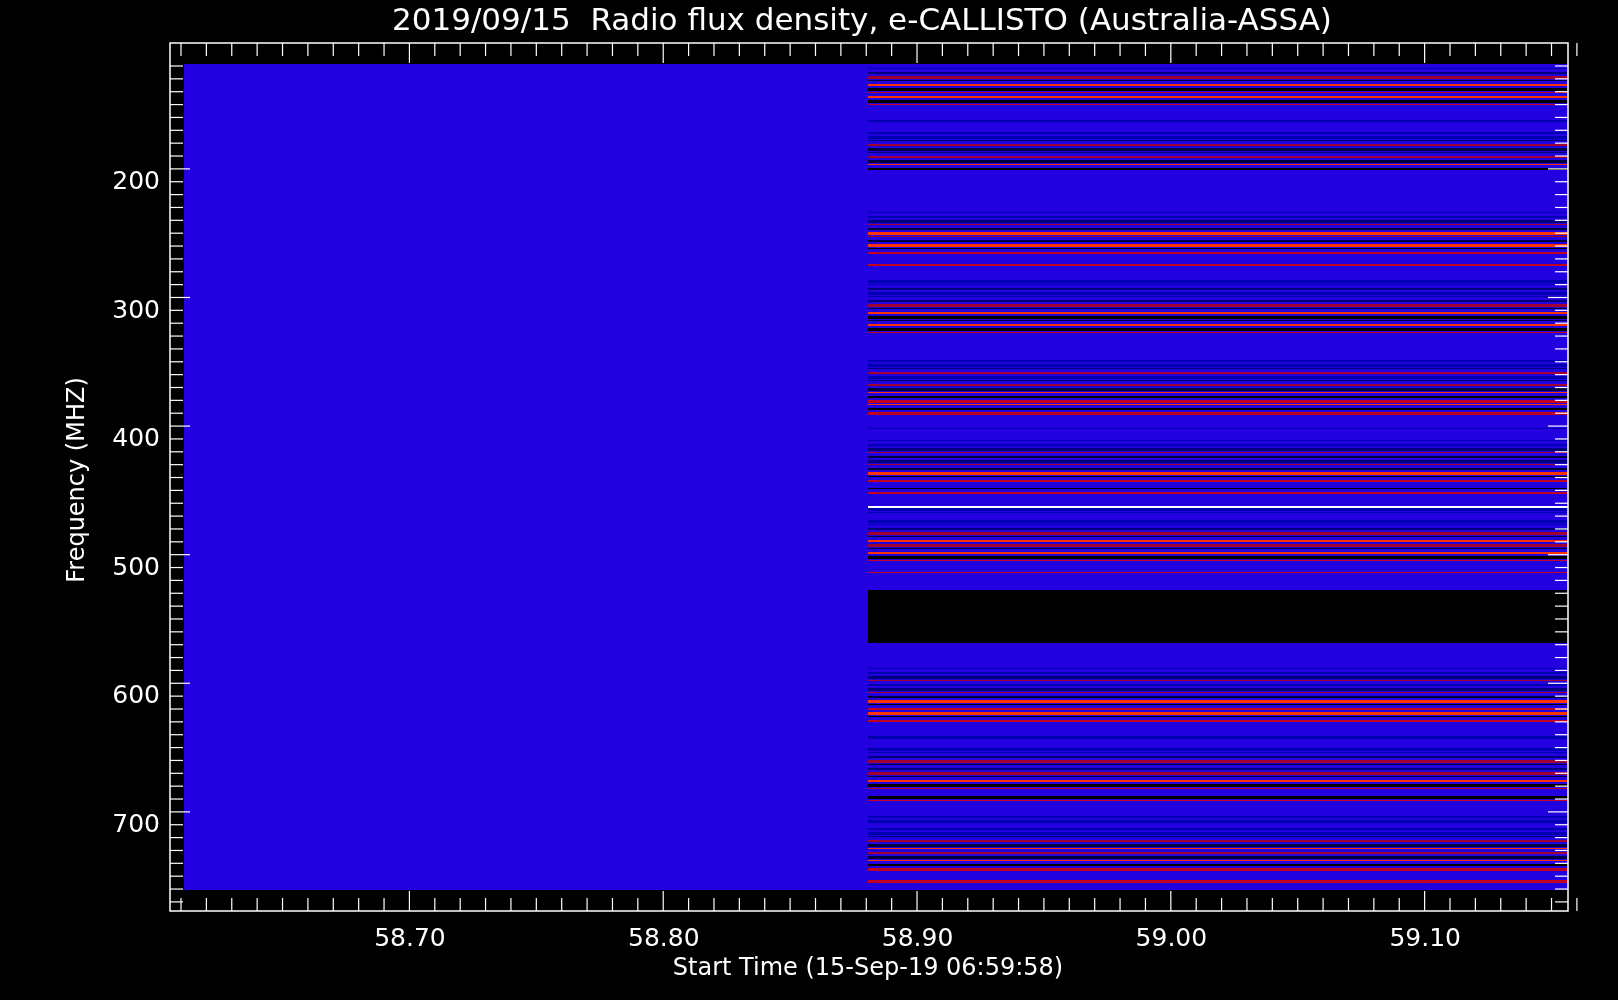 The height and width of the screenshot is (1000, 1618). Describe the element at coordinates (136, 180) in the screenshot. I see `y-tick-label: 200` at that location.